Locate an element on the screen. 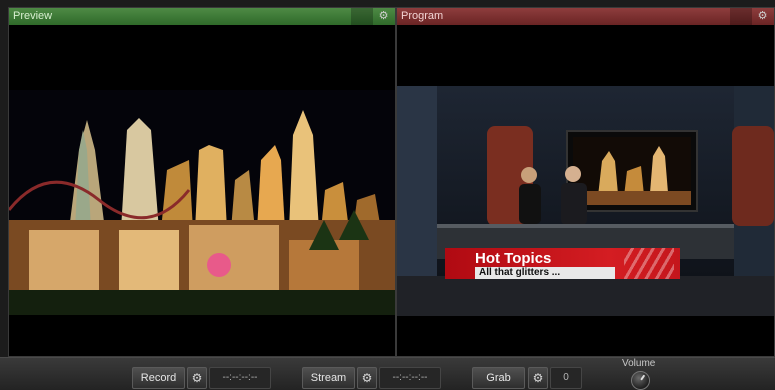 The height and width of the screenshot is (390, 775). program-header-tab is located at coordinates (741, 16).